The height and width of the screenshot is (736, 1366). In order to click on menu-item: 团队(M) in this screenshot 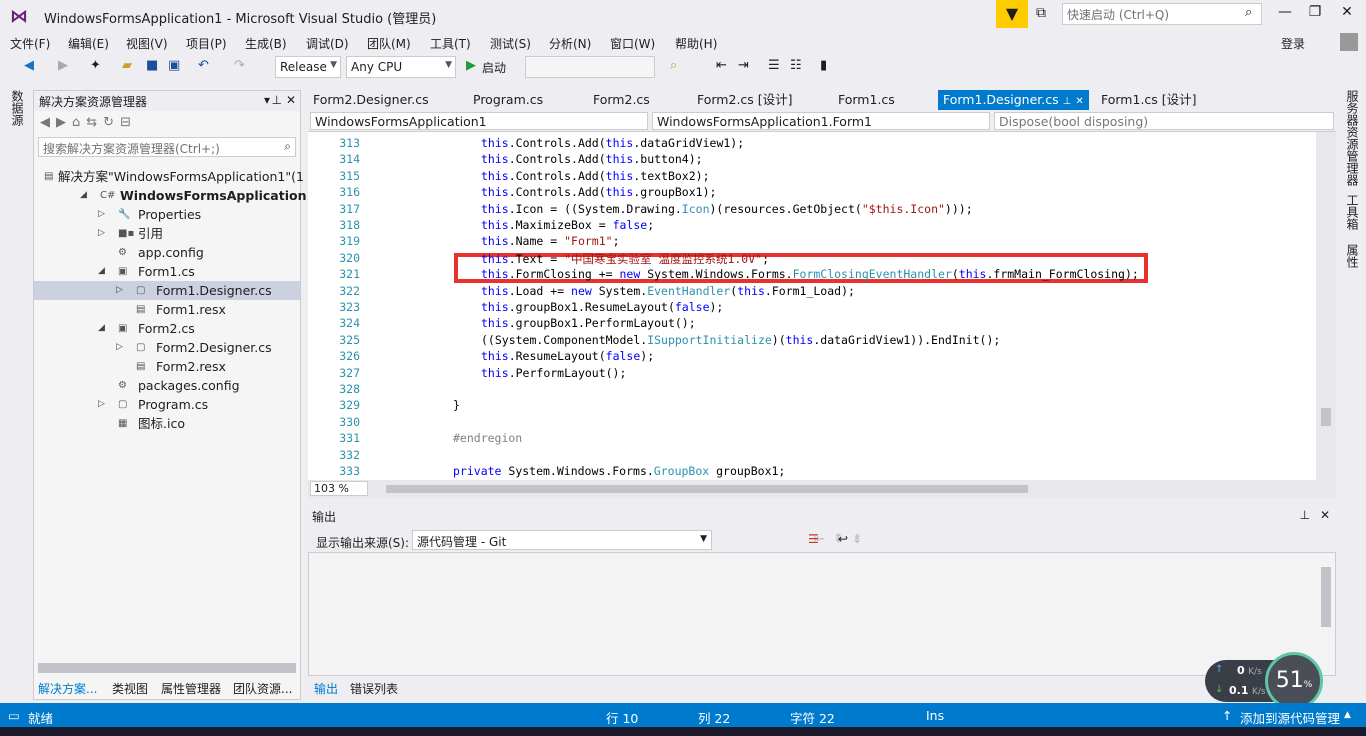, I will do `click(389, 43)`.